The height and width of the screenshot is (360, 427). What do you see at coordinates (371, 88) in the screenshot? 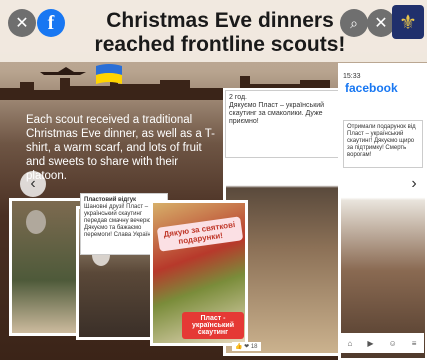
I see `story-facebook-logo: facebook` at bounding box center [371, 88].